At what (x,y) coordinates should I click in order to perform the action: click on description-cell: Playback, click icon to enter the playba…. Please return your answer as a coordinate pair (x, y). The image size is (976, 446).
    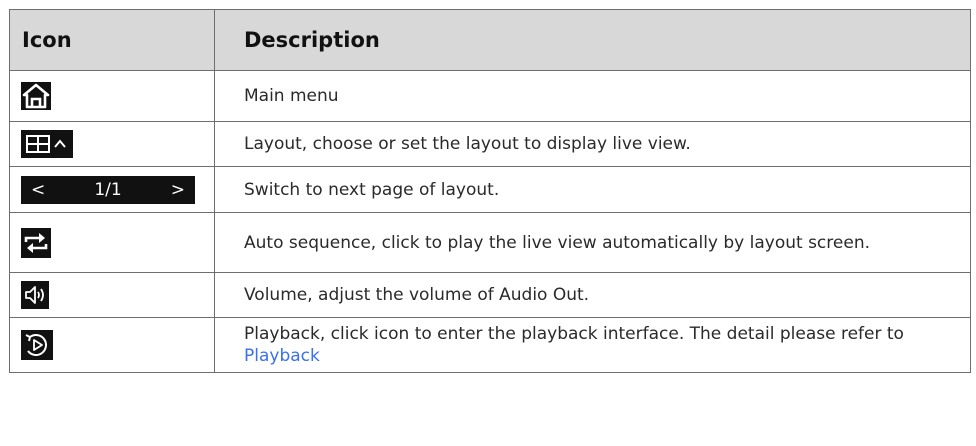
    Looking at the image, I should click on (592, 345).